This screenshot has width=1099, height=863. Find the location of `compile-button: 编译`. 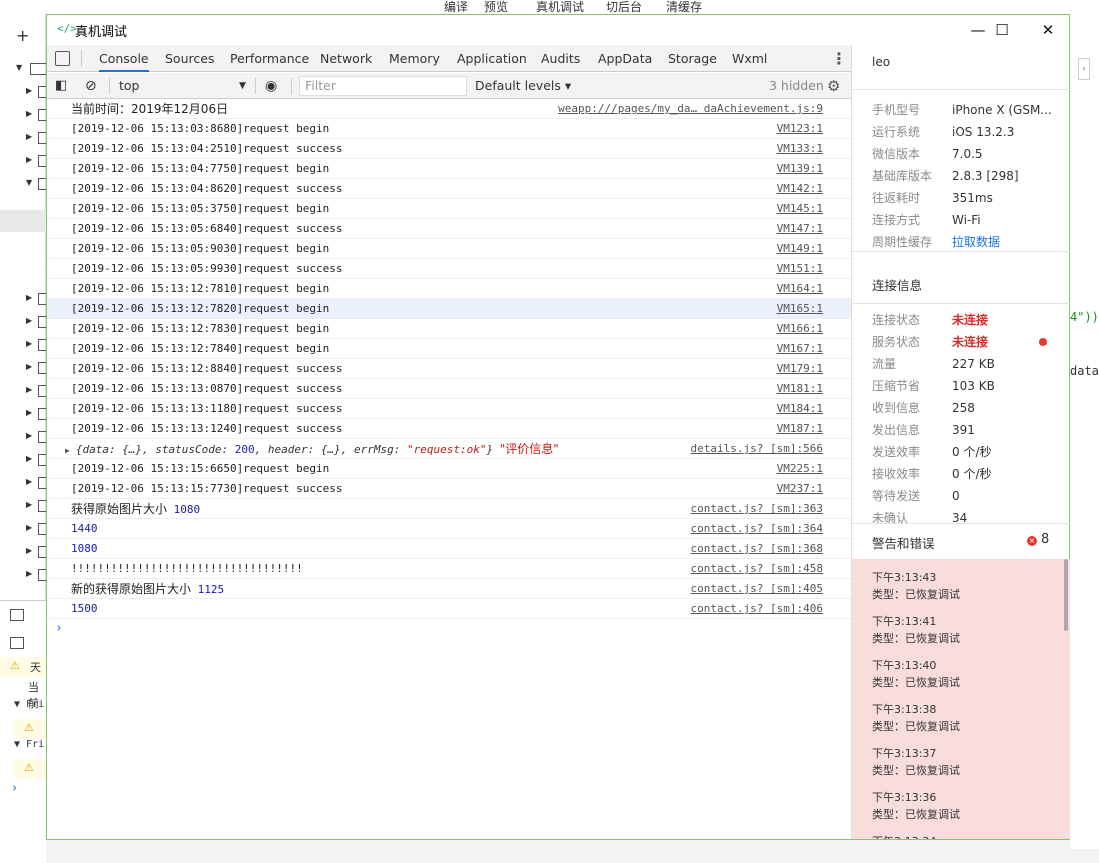

compile-button: 编译 is located at coordinates (456, 7).